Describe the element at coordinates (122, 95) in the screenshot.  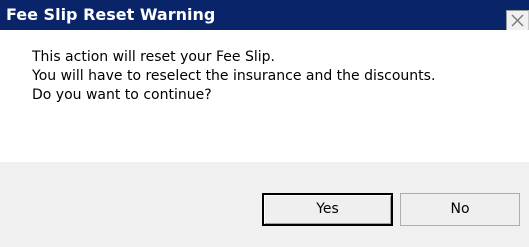
I see `message-line-confirm: Do you want to continue?` at that location.